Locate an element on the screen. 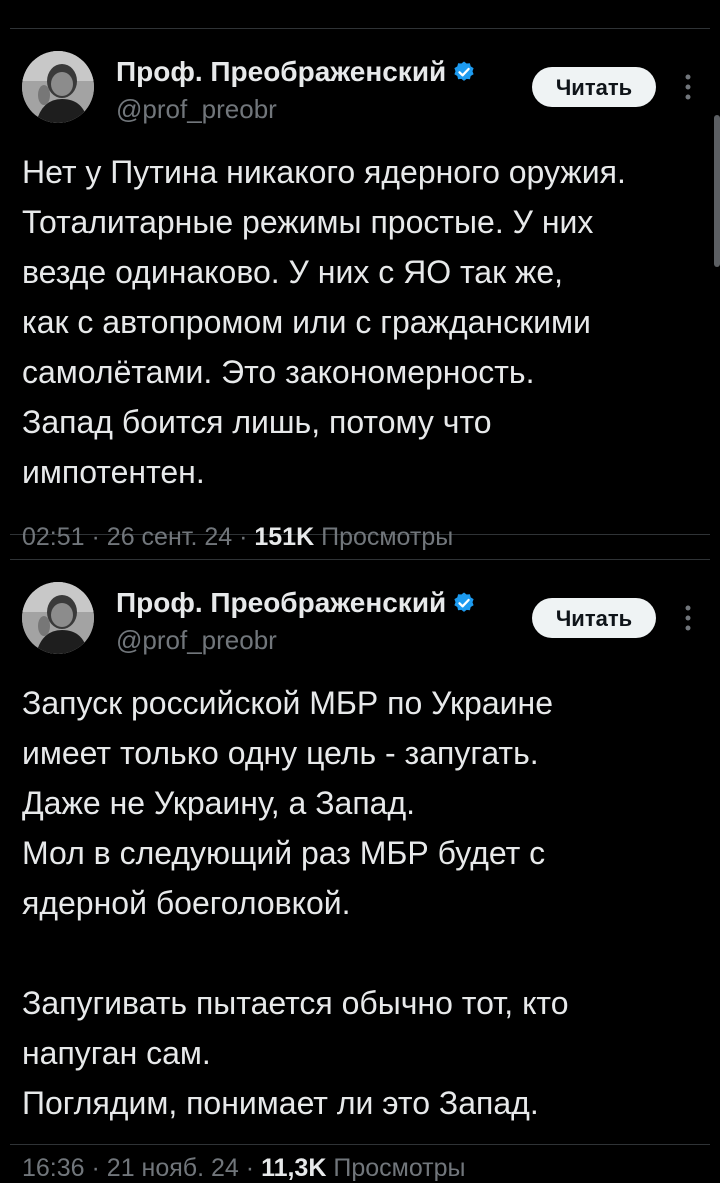 This screenshot has height=1183, width=720. tweet-meta: 16:36 · 21 нояб. 24 · 11,3K Просмотры is located at coordinates (360, 1168).